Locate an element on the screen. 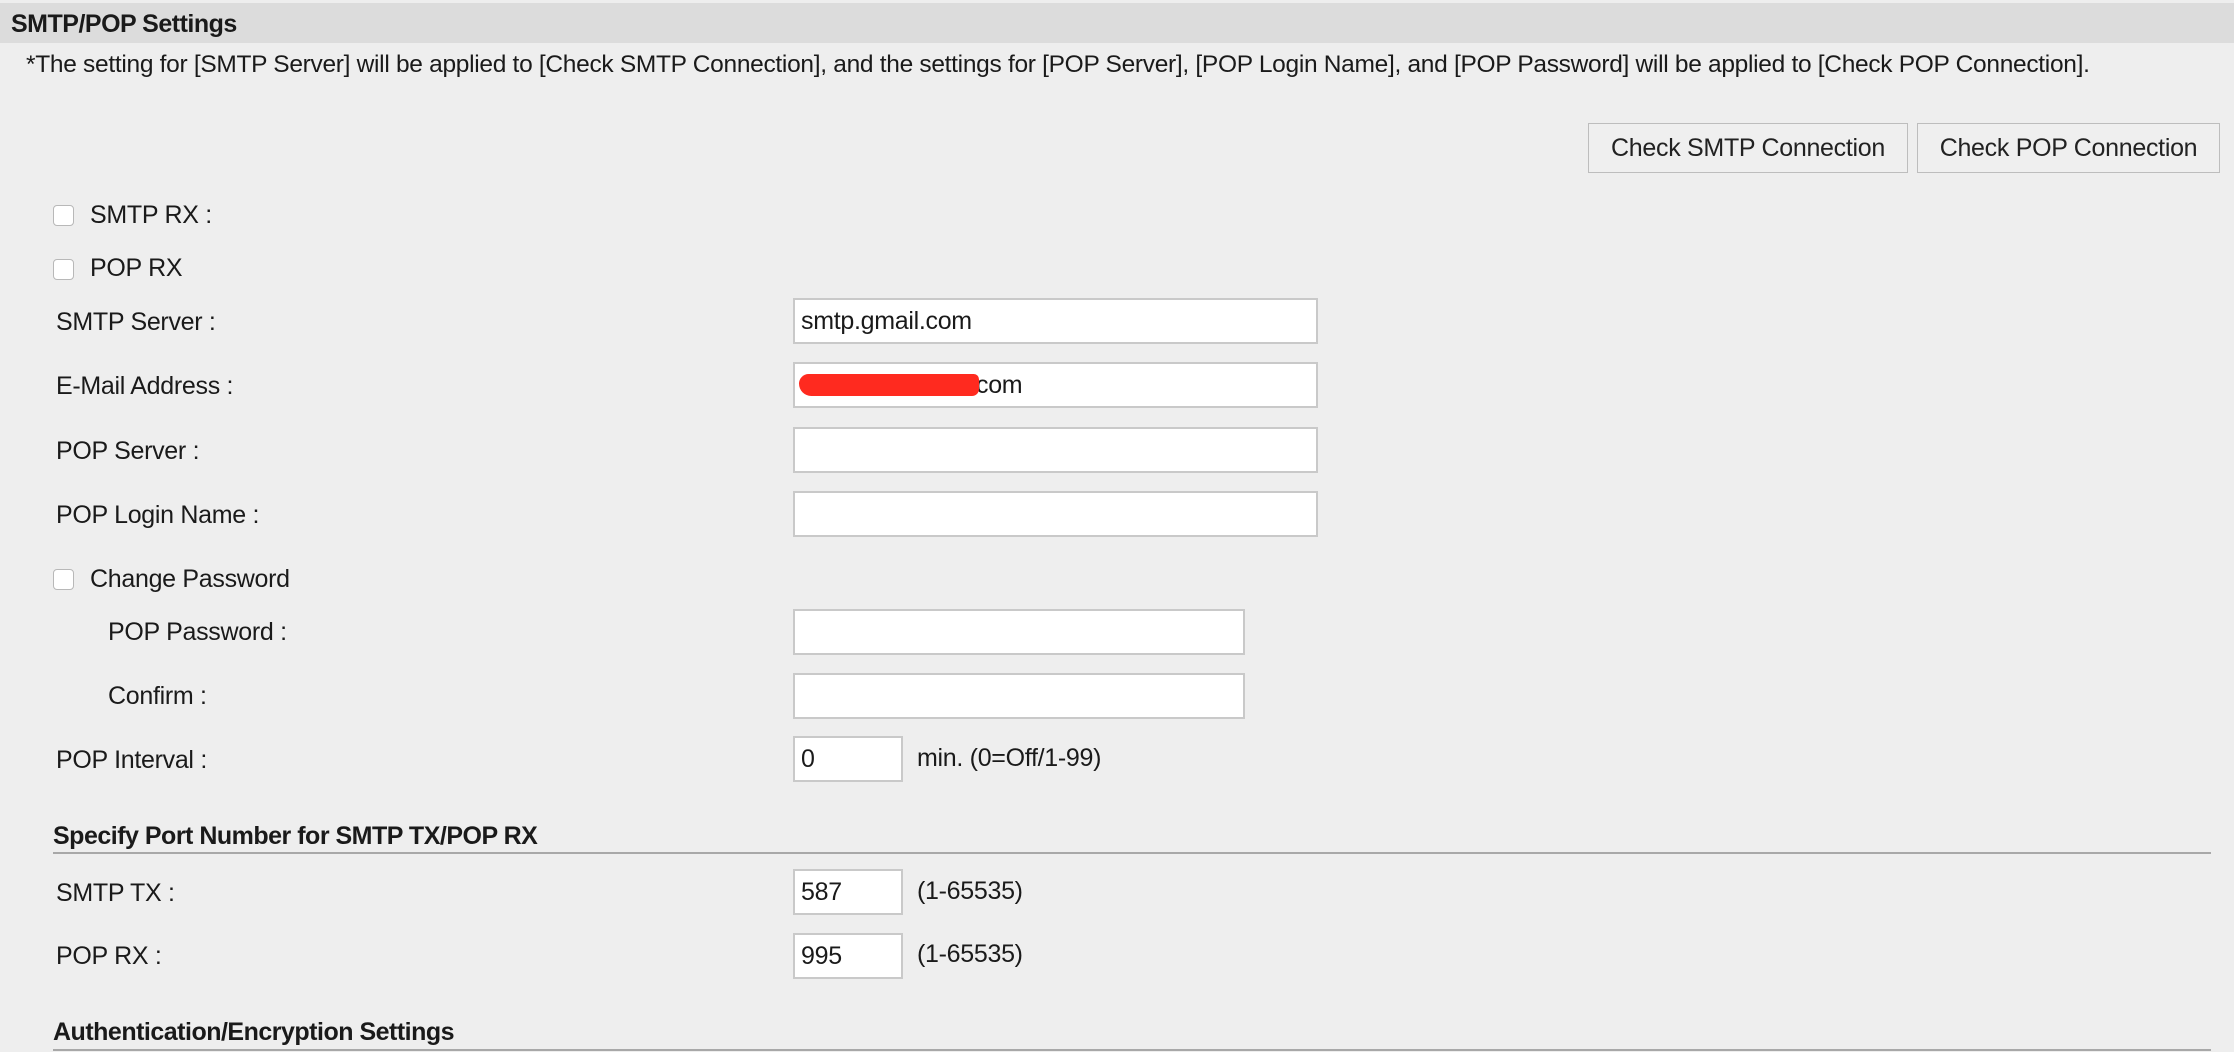 The image size is (2234, 1052). pop-rx-checkbox is located at coordinates (63, 269).